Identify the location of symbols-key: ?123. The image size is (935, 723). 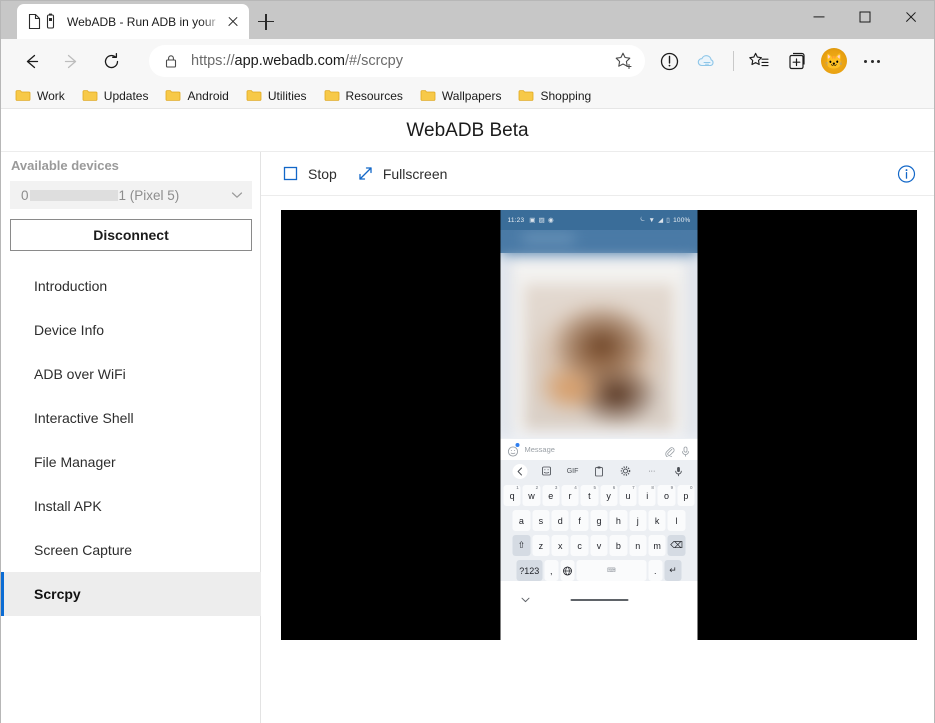
(529, 570).